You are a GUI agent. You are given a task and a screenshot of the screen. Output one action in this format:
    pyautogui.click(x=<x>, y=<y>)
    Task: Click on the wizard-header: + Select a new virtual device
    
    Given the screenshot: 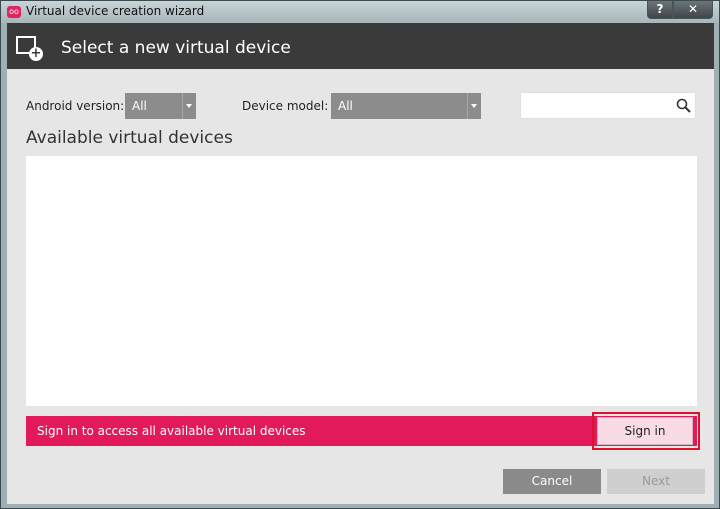 What is the action you would take?
    pyautogui.click(x=360, y=46)
    